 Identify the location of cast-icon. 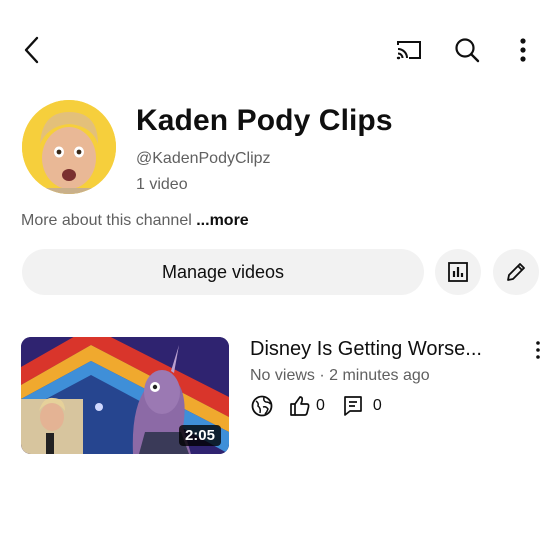
(409, 50).